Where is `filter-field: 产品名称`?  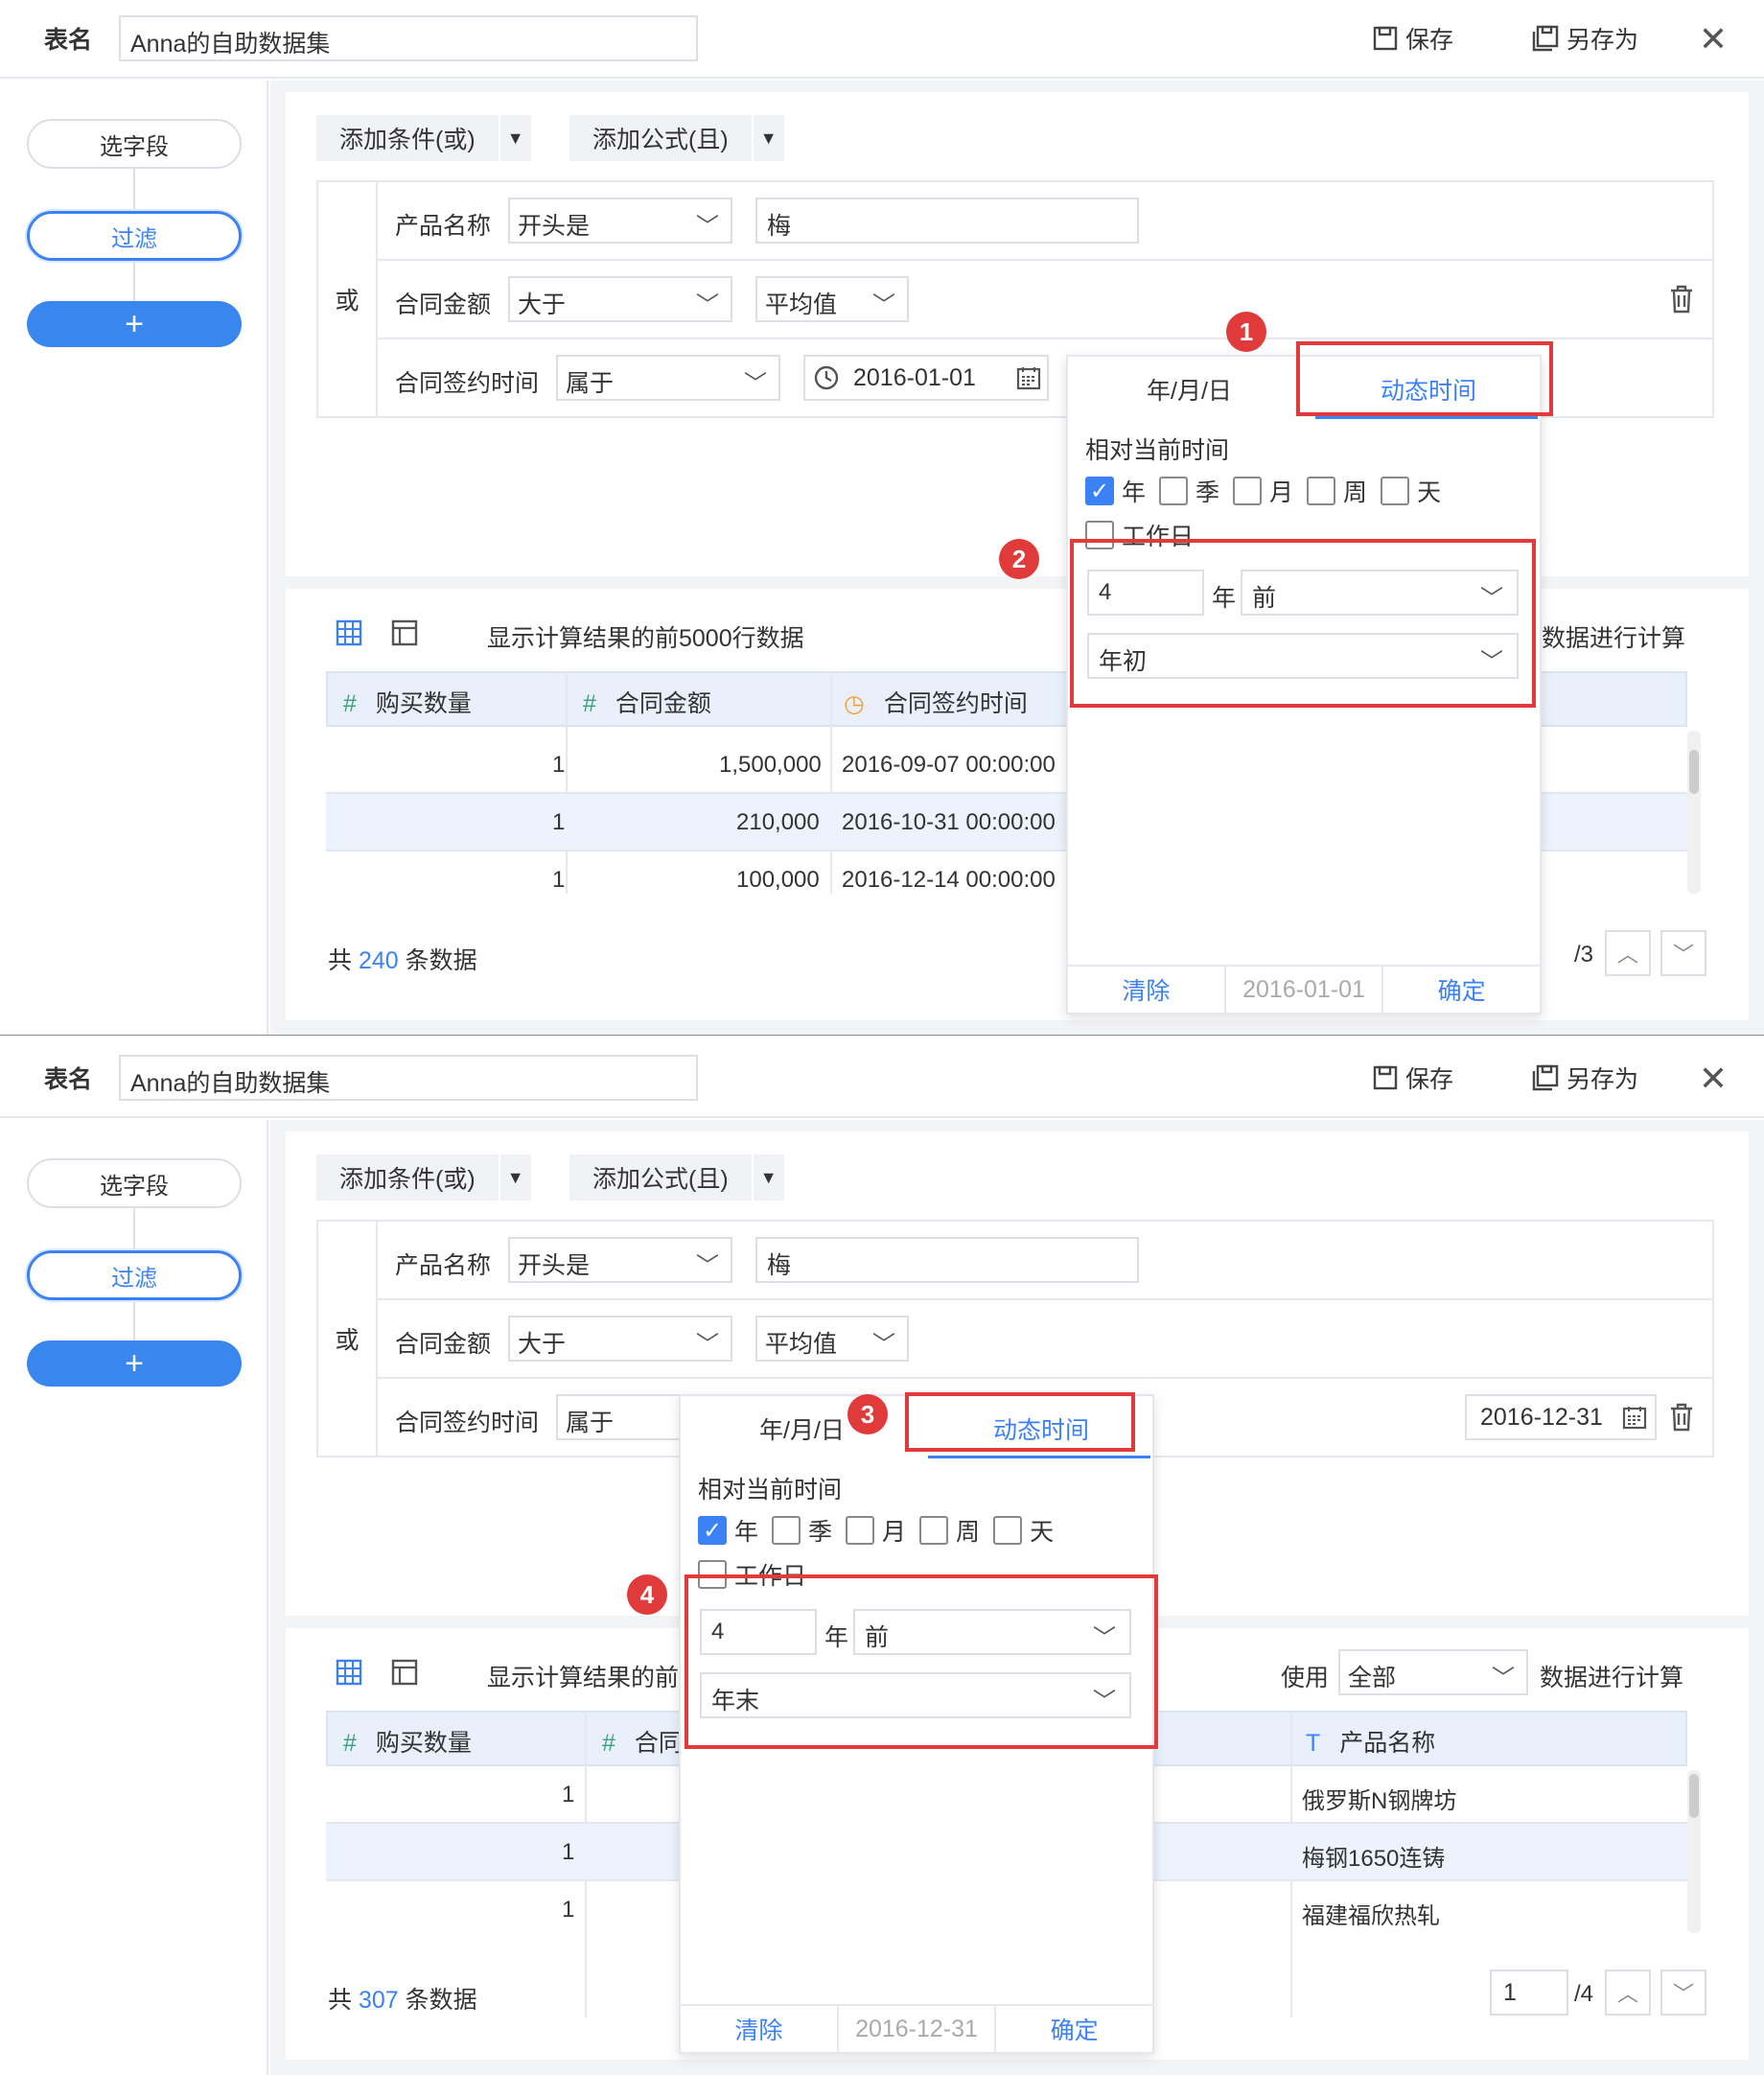 filter-field: 产品名称 is located at coordinates (443, 226).